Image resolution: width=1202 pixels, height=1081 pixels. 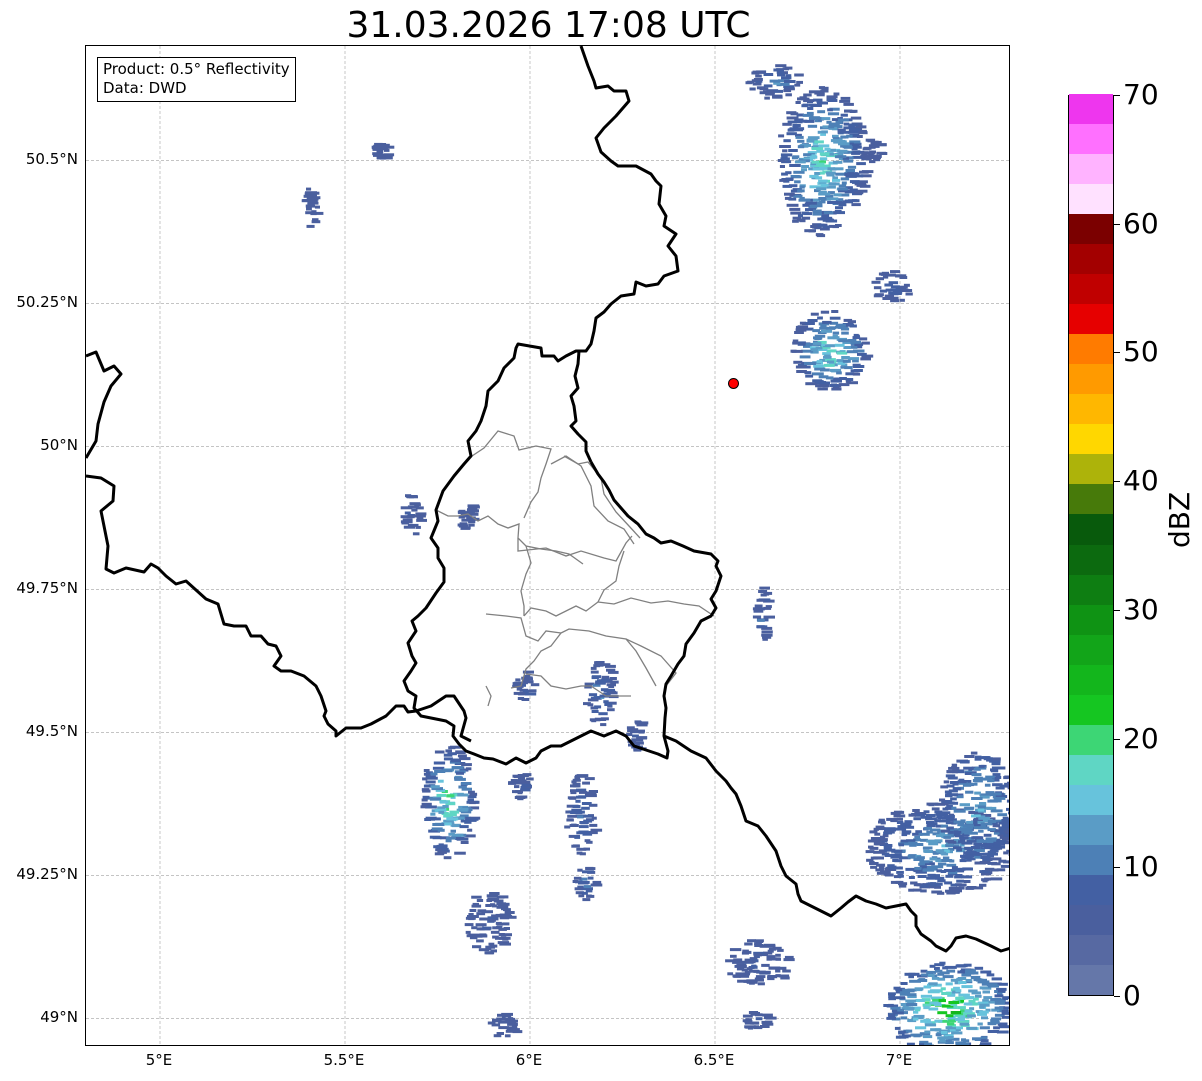 I want to click on lon-tick-label: 6°E, so click(x=529, y=1060).